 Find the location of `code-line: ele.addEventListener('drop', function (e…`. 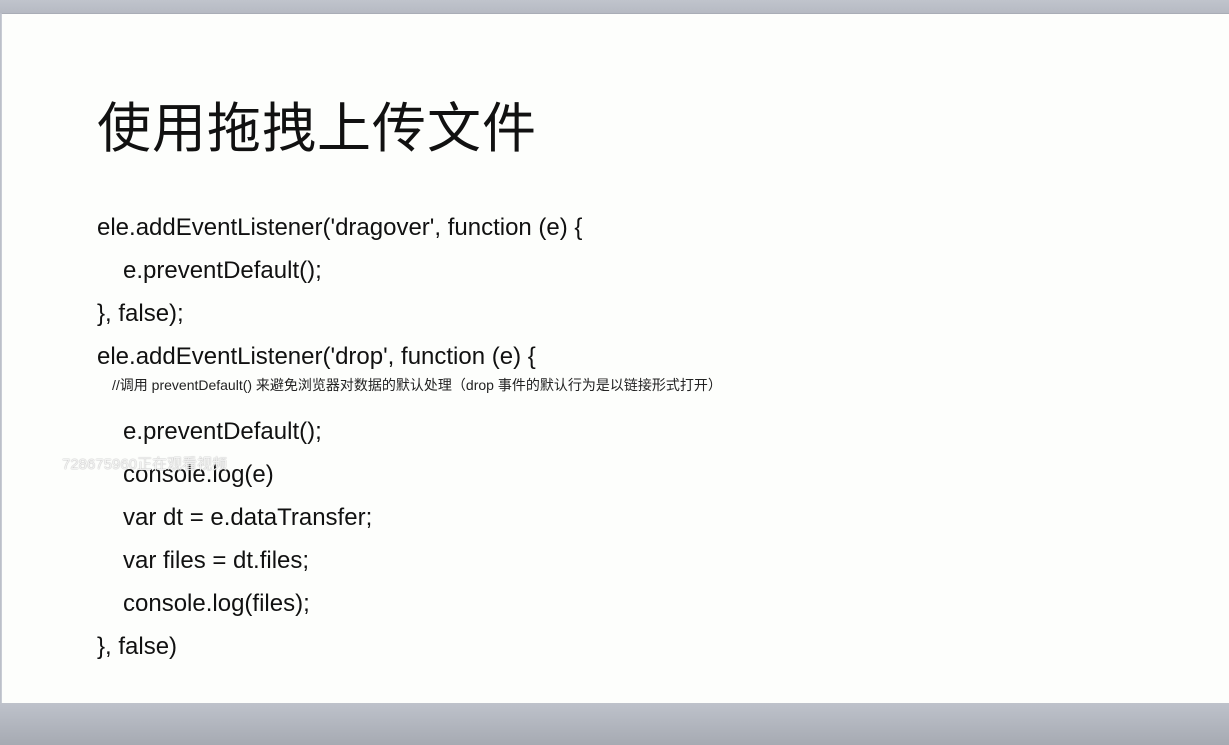

code-line: ele.addEventListener('drop', function (e… is located at coordinates (316, 356).